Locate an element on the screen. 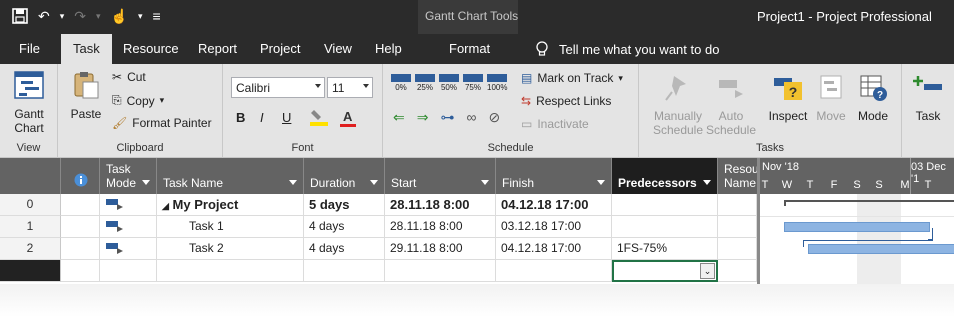 The image size is (954, 317). font-family-select: Calibri is located at coordinates (278, 87).